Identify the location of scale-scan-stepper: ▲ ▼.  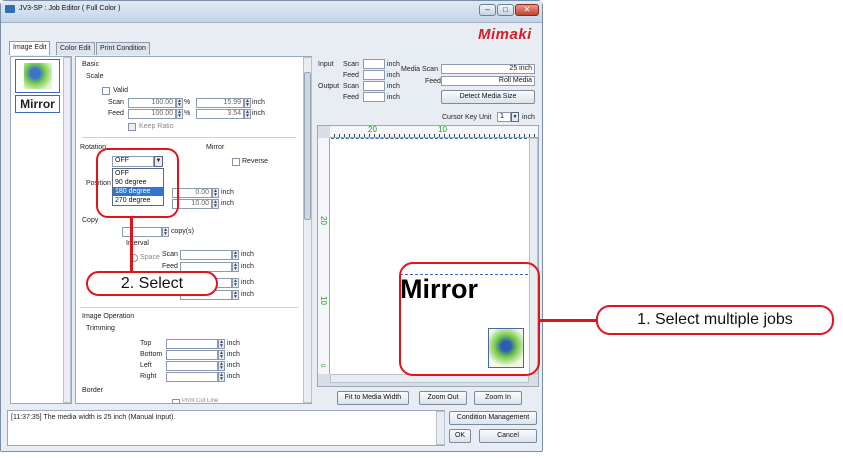
(179, 103).